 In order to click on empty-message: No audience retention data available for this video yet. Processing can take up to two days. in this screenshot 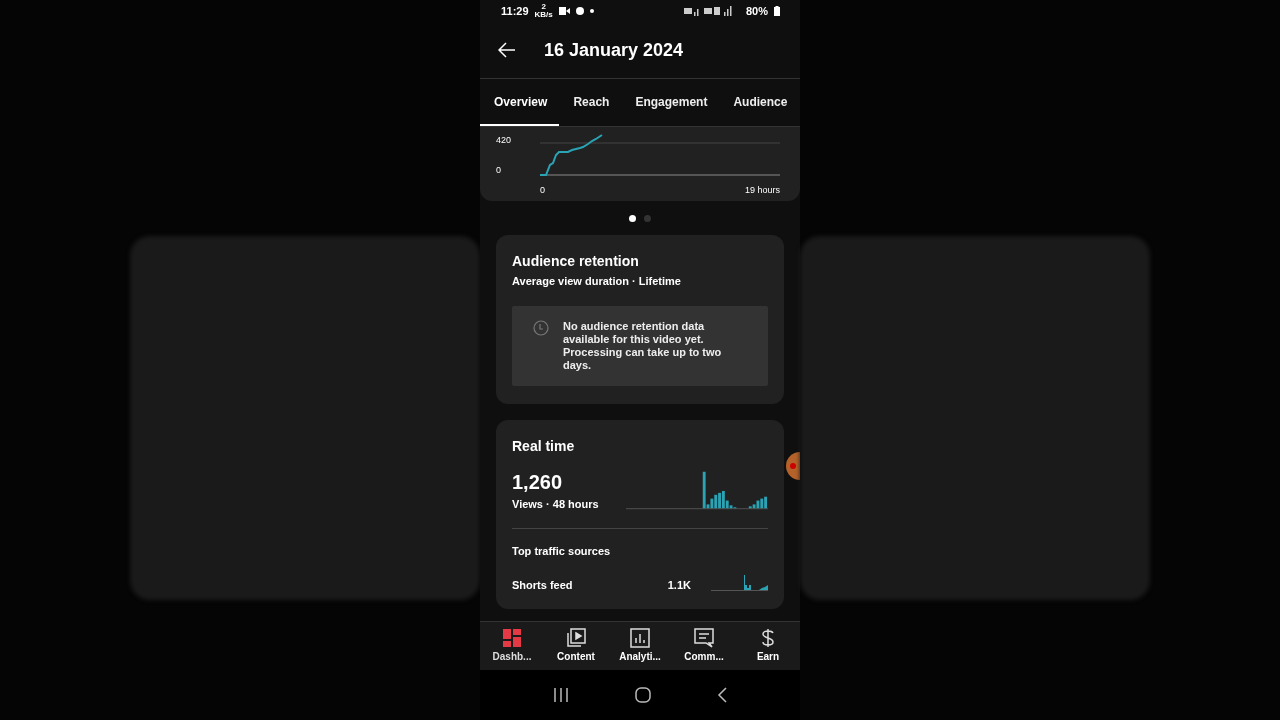, I will do `click(643, 346)`.